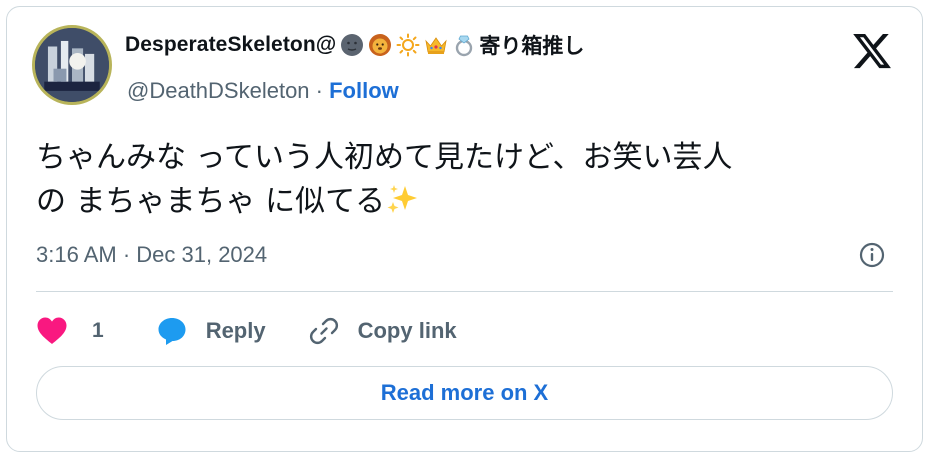  Describe the element at coordinates (218, 90) in the screenshot. I see `author-handle: @DeathDSkeleton` at that location.